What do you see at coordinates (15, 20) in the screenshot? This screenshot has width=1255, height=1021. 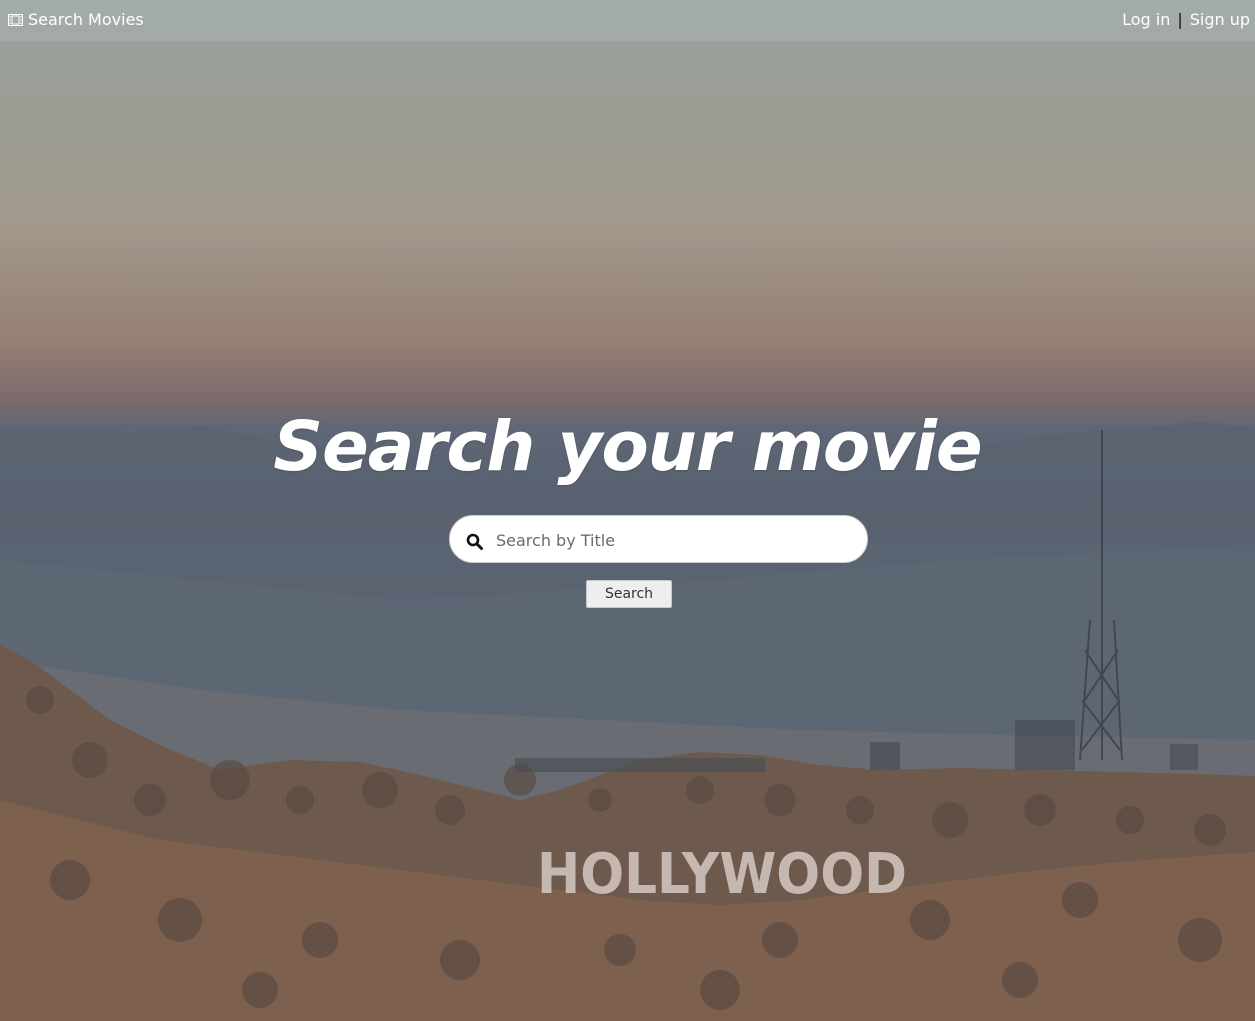 I see `film-icon` at bounding box center [15, 20].